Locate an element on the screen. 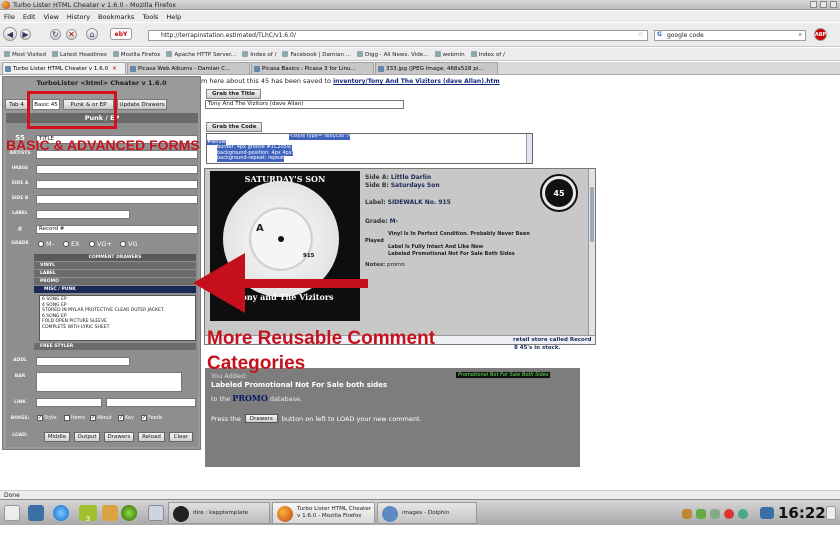  output-button: Output is located at coordinates (87, 437).